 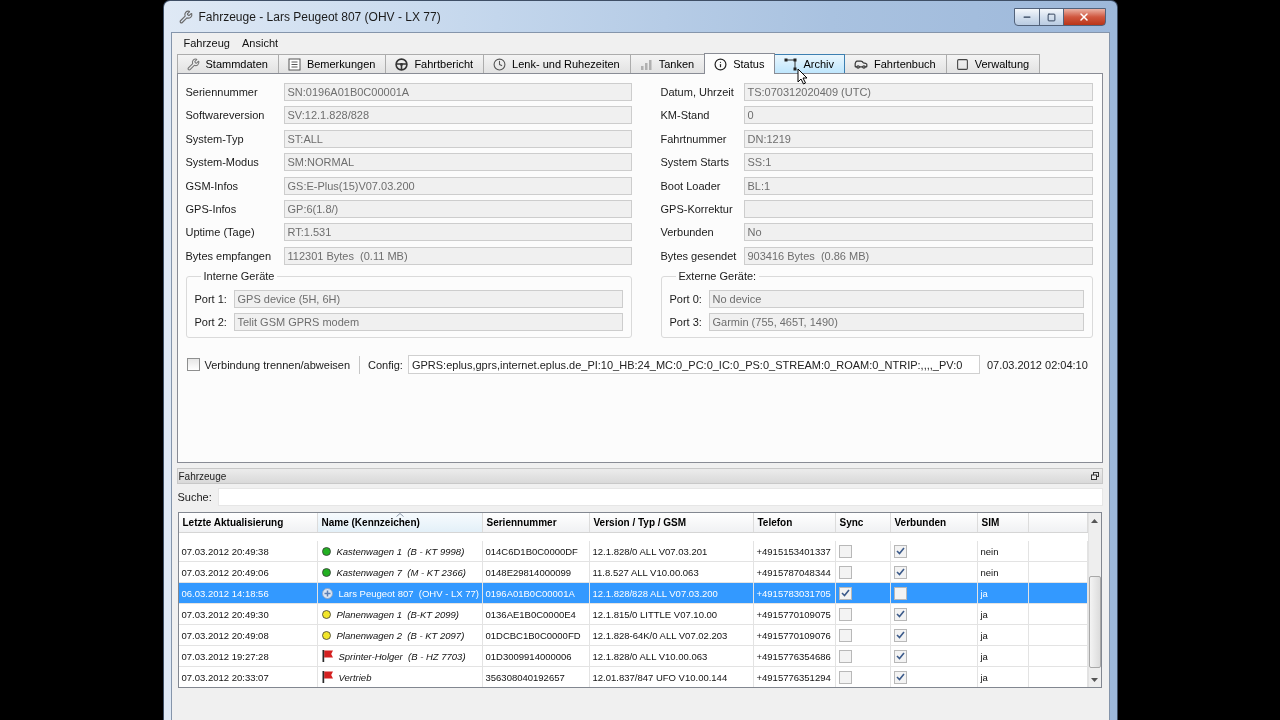 I want to click on close-icon, so click(x=1084, y=17).